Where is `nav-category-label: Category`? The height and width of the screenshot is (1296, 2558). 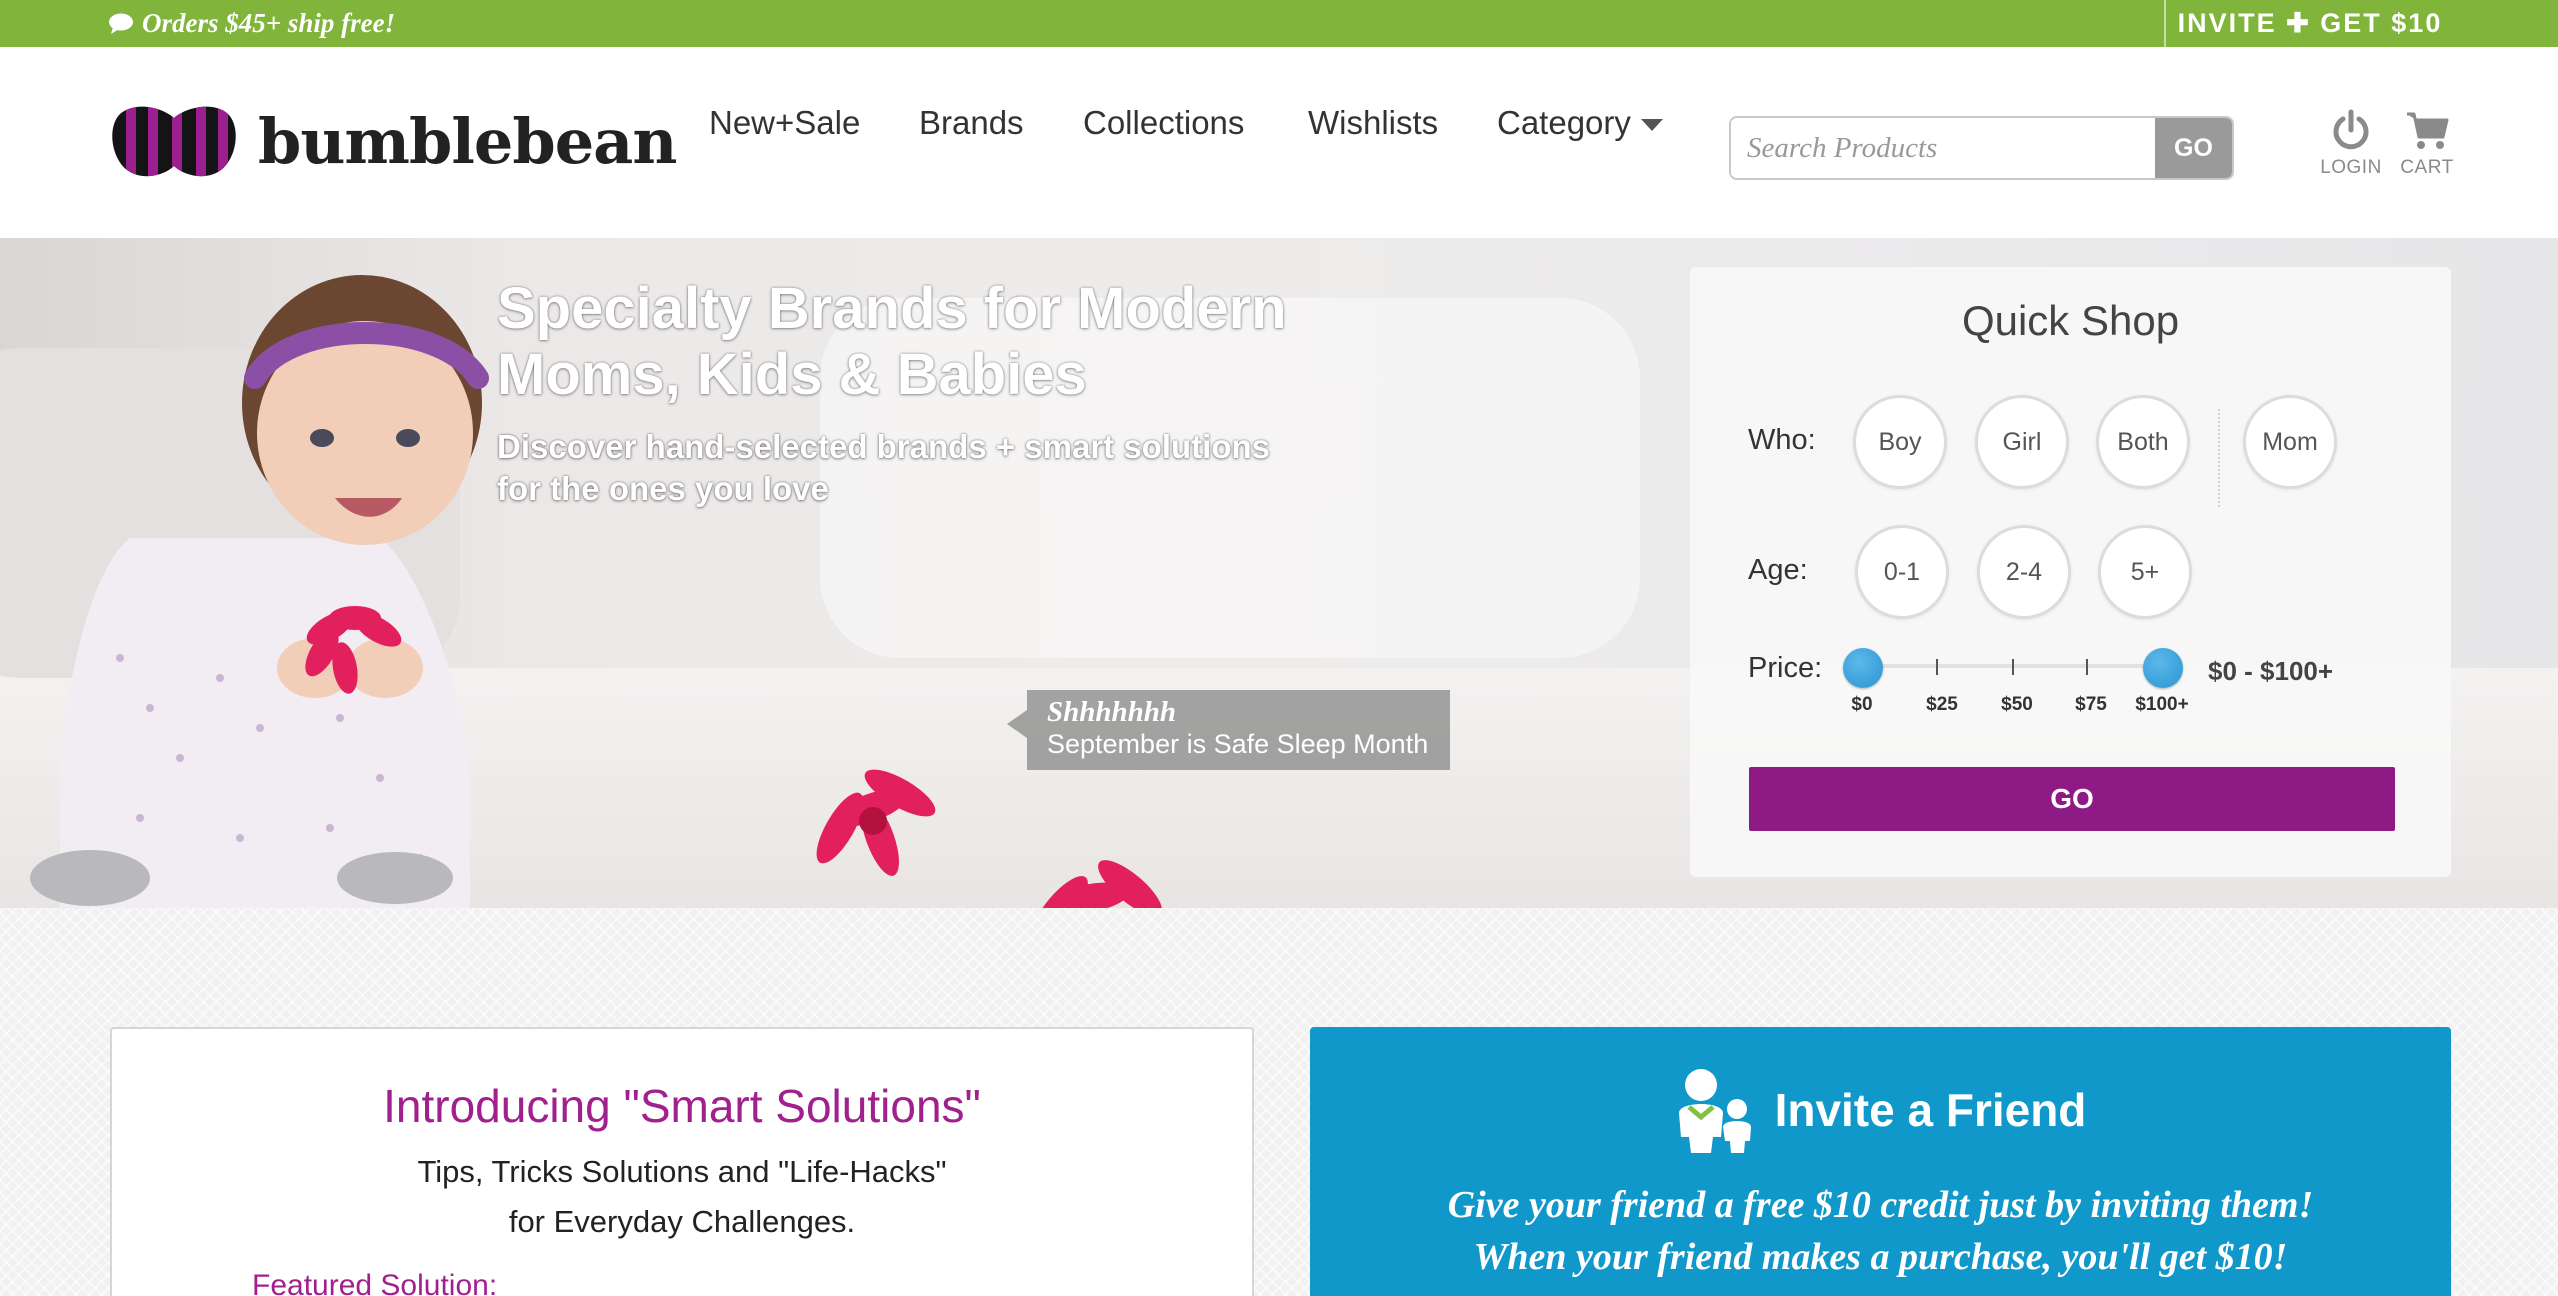
nav-category-label: Category is located at coordinates (1564, 122).